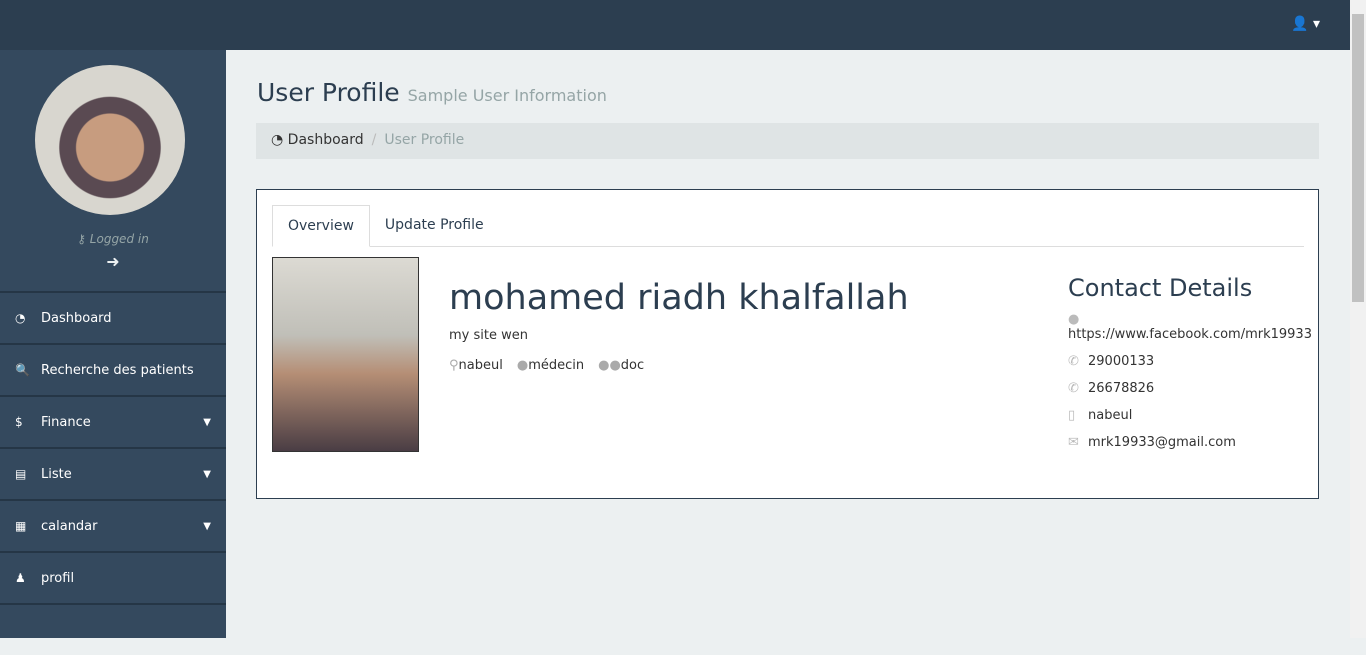 The width and height of the screenshot is (1366, 655). I want to click on contact-title: Contact Details, so click(1160, 288).